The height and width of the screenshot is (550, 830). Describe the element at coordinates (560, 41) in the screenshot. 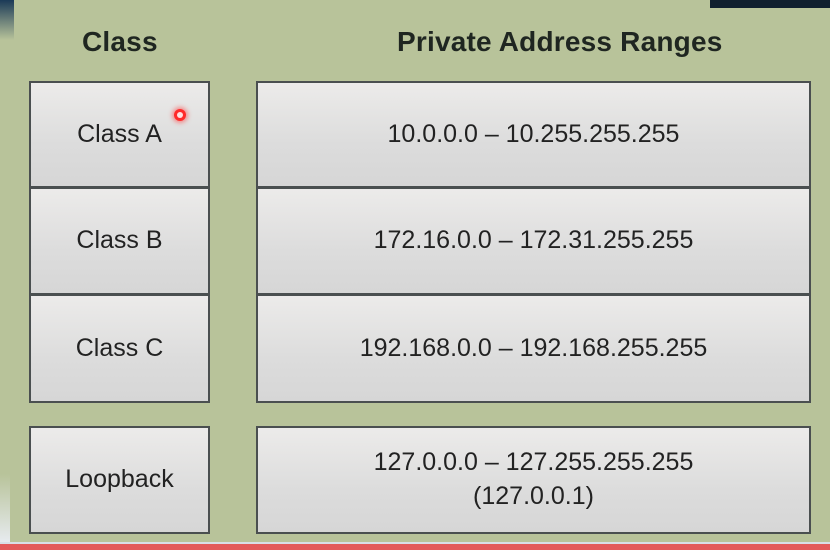

I see `column-header-ranges: Private Address Ranges` at that location.